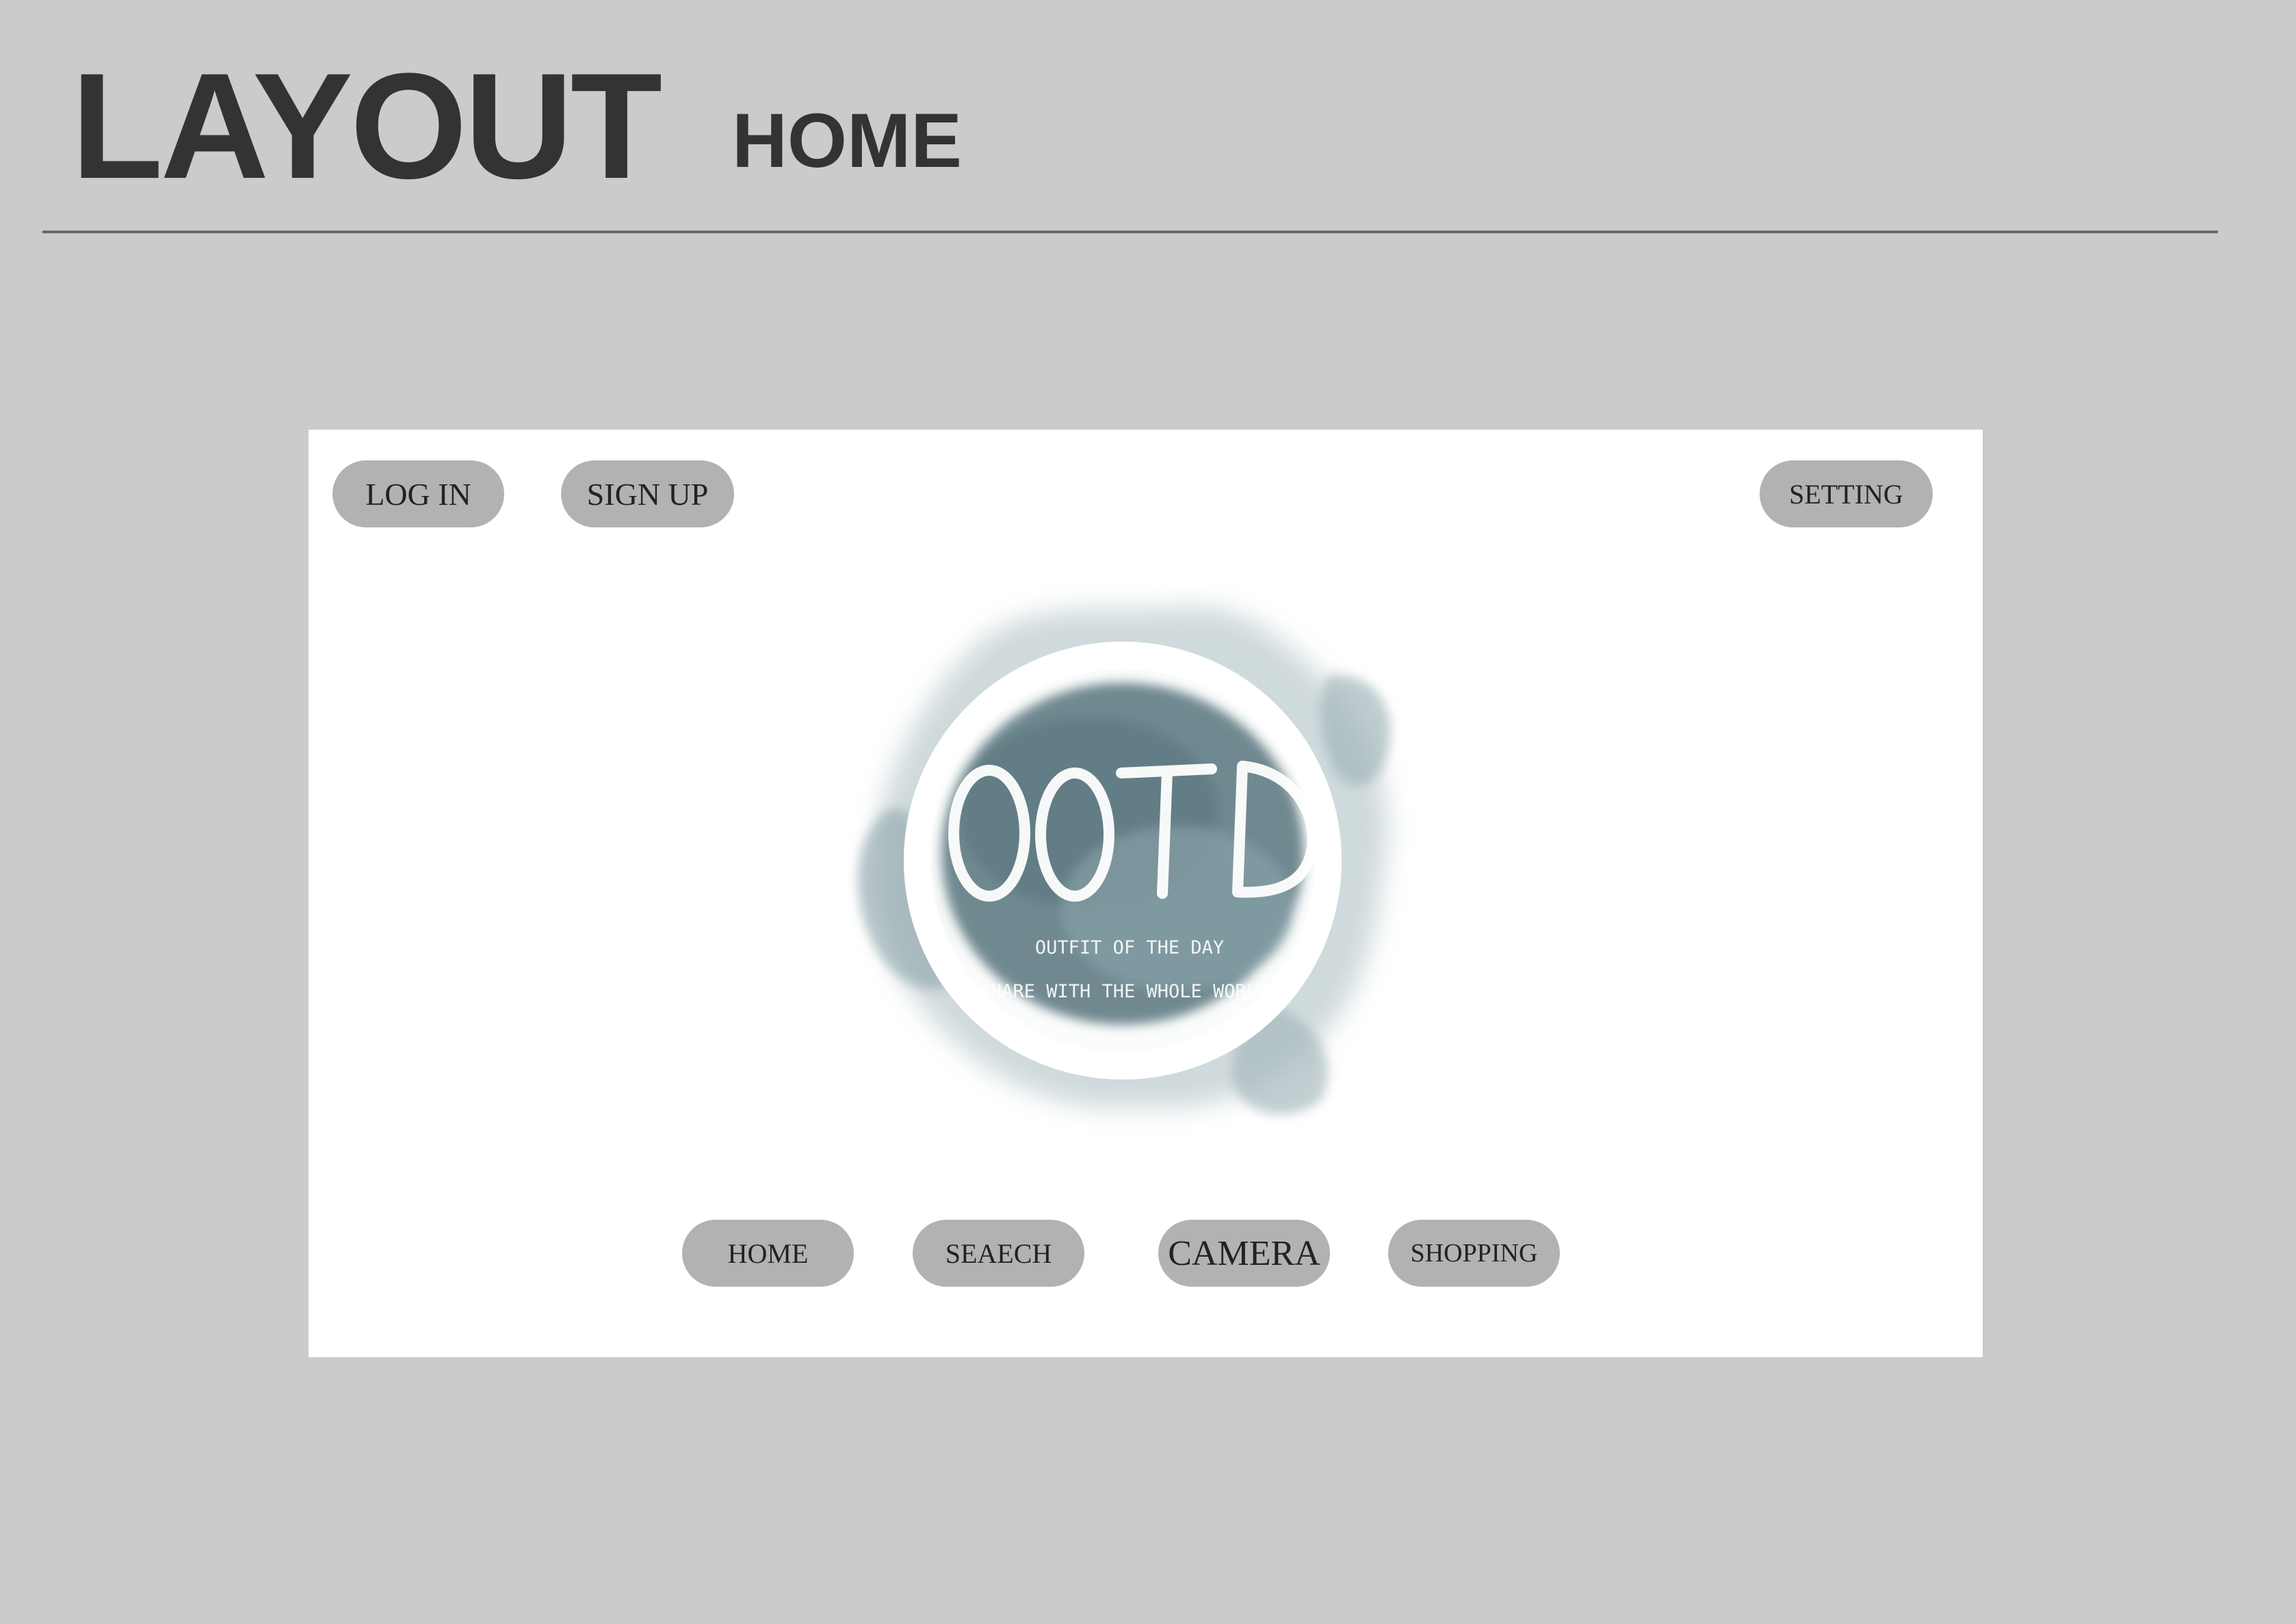 The width and height of the screenshot is (2296, 1624). I want to click on login-button: LOG IN, so click(418, 493).